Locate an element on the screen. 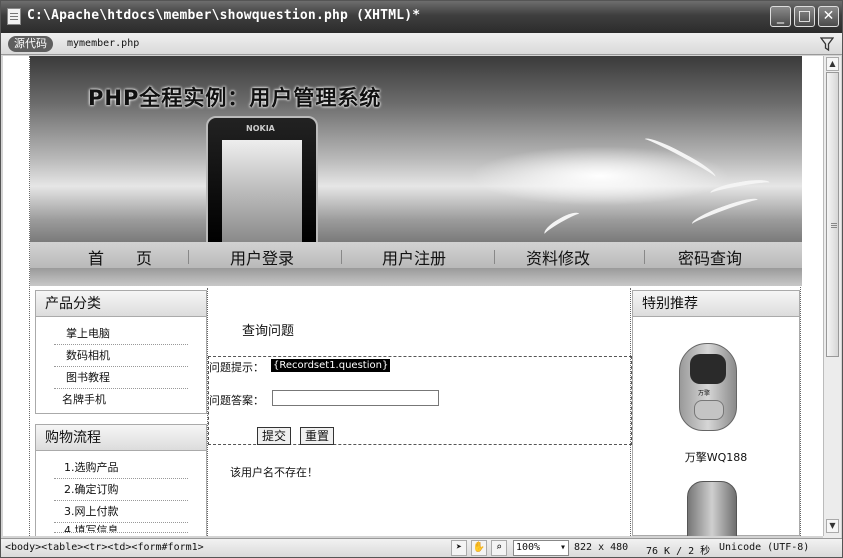  question-form: 问题提示： {Recordset1.question} 问题答案： 提交 重置 is located at coordinates (420, 400).